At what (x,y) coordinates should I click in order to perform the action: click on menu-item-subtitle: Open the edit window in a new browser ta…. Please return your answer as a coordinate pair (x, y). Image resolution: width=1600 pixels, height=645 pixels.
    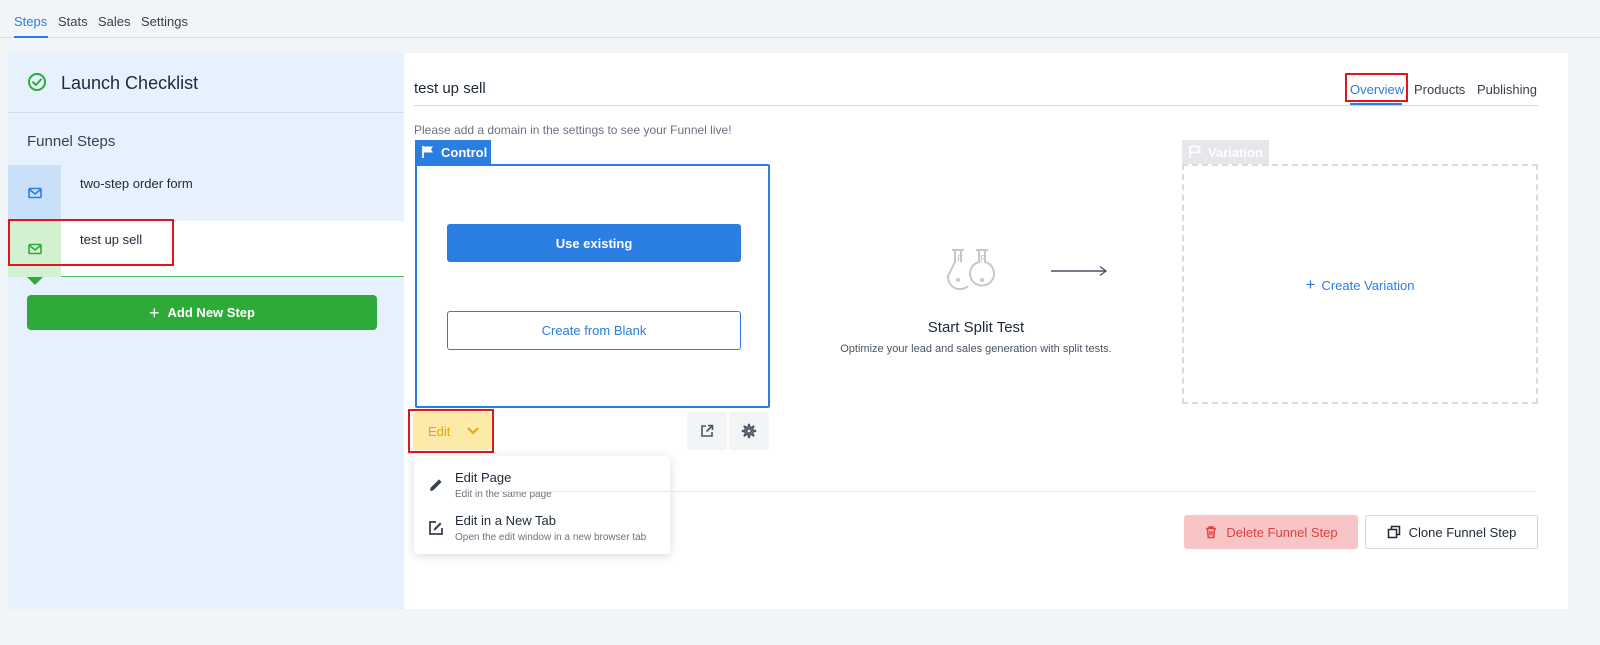
    Looking at the image, I should click on (551, 537).